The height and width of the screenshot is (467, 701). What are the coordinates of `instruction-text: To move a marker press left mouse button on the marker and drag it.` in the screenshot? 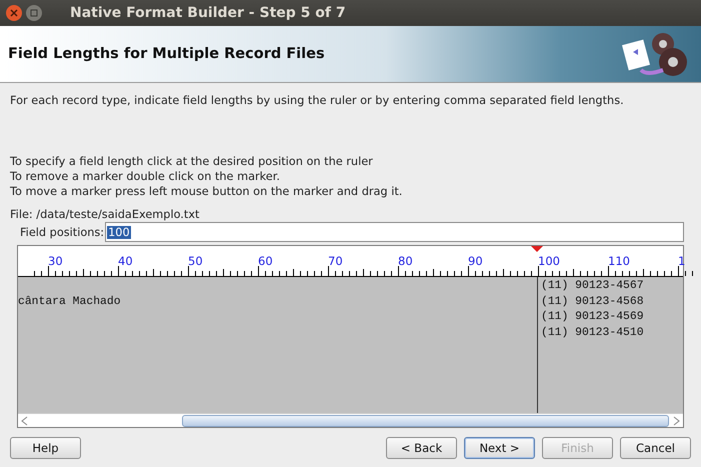 It's located at (207, 191).